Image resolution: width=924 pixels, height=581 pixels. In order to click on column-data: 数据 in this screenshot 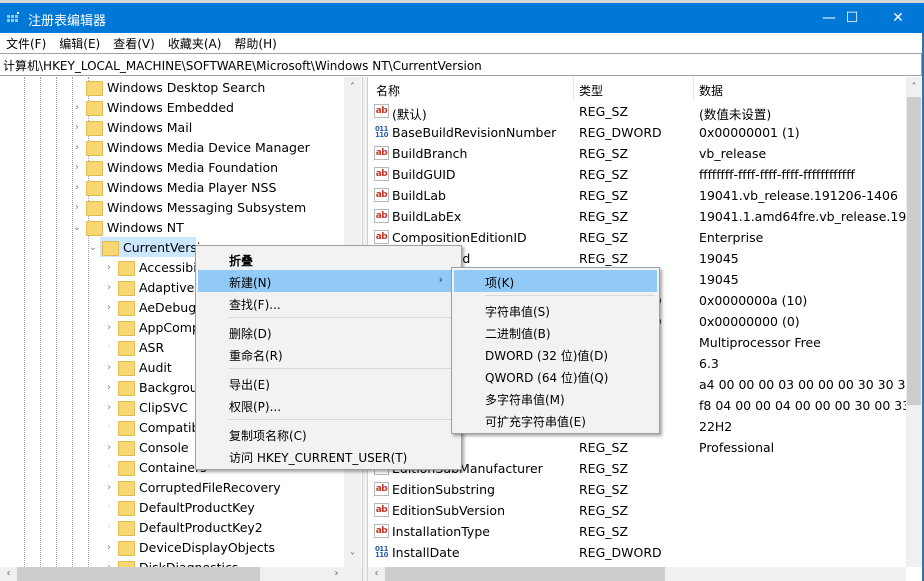, I will do `click(711, 90)`.